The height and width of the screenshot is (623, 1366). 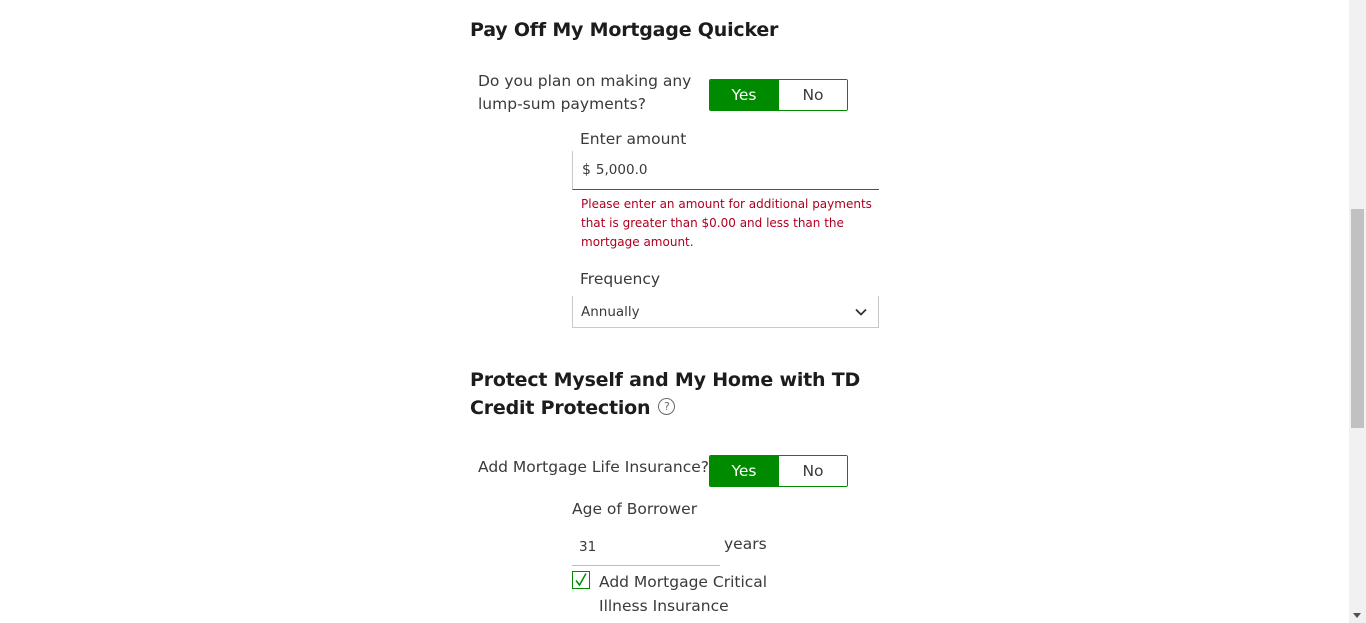 What do you see at coordinates (635, 509) in the screenshot?
I see `age-label: Age of Borrower` at bounding box center [635, 509].